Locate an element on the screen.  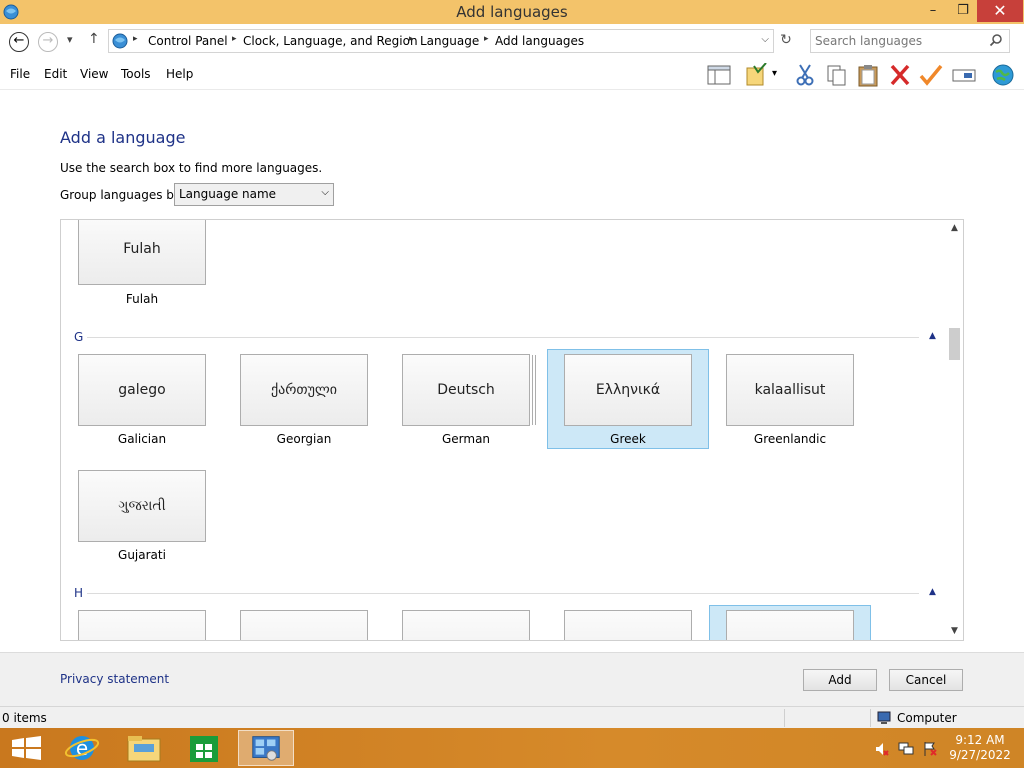
language-label-german: German is located at coordinates (466, 439).